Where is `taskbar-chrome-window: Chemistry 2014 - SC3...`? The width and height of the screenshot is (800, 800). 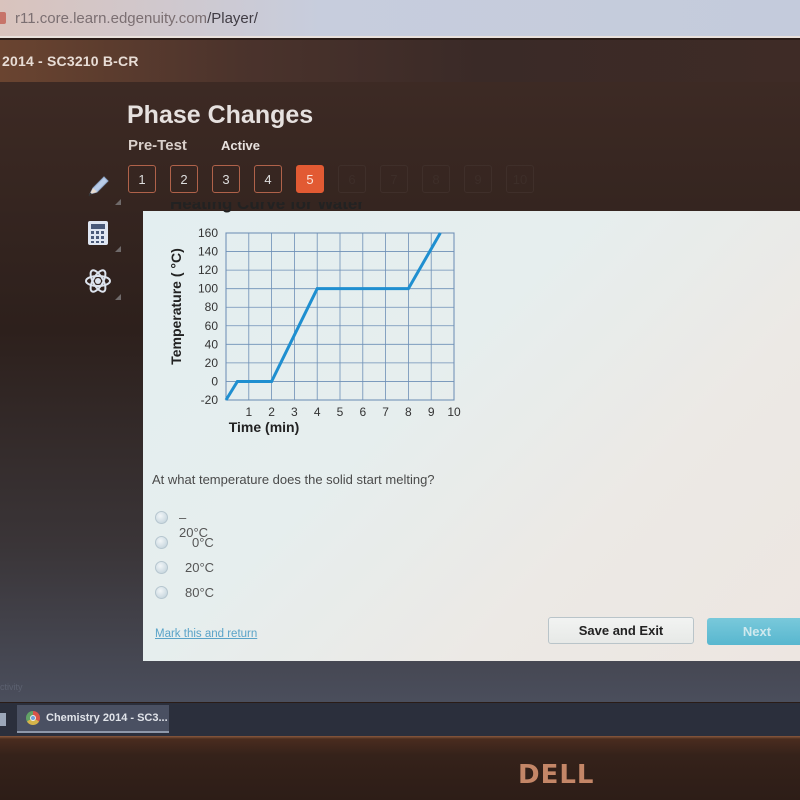 taskbar-chrome-window: Chemistry 2014 - SC3... is located at coordinates (93, 719).